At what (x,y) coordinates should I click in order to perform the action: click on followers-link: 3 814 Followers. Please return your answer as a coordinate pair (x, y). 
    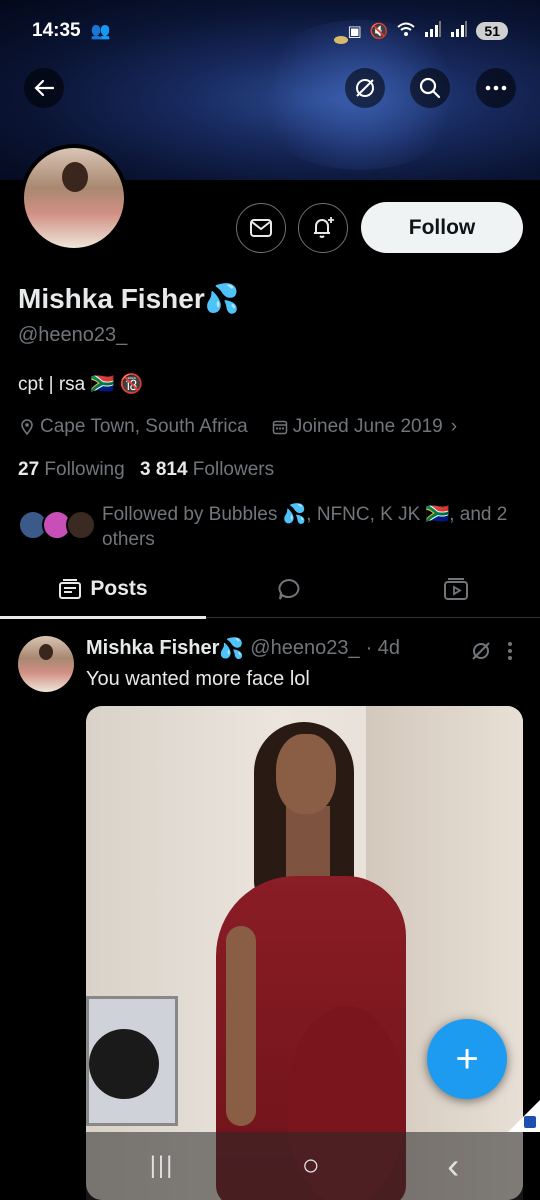
    Looking at the image, I should click on (207, 469).